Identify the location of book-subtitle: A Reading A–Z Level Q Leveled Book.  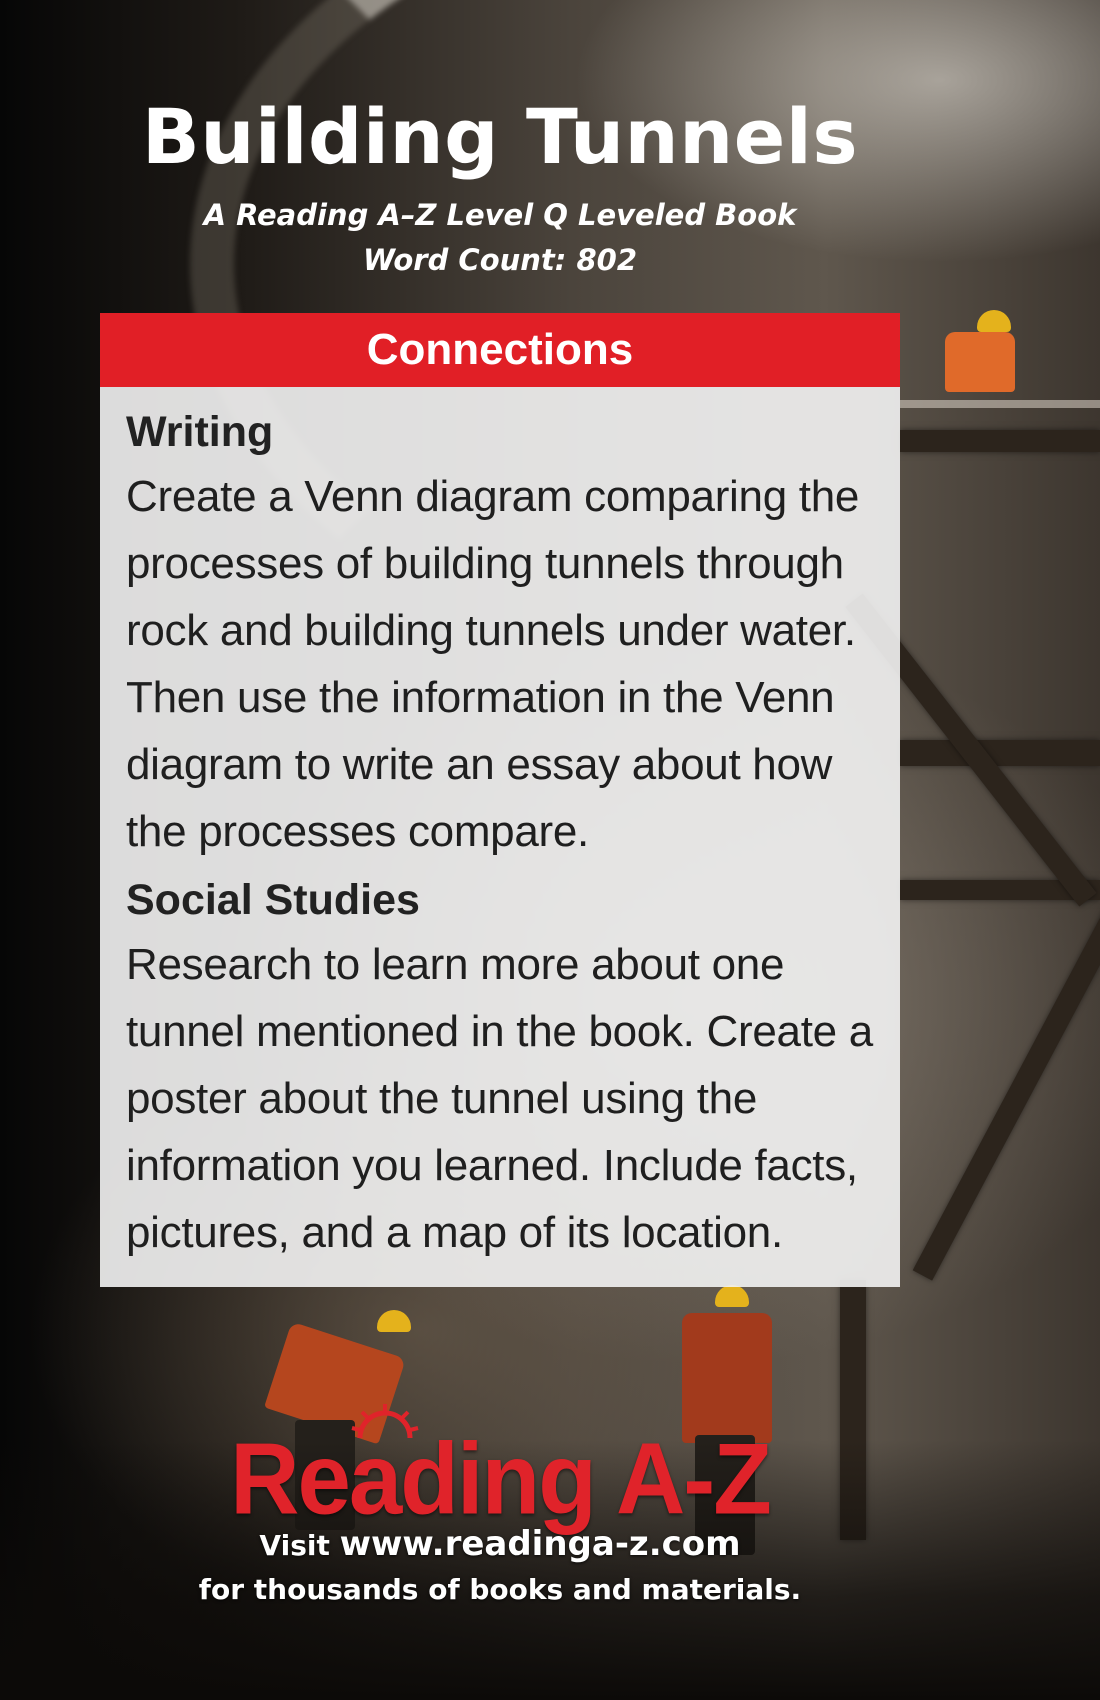
(500, 215).